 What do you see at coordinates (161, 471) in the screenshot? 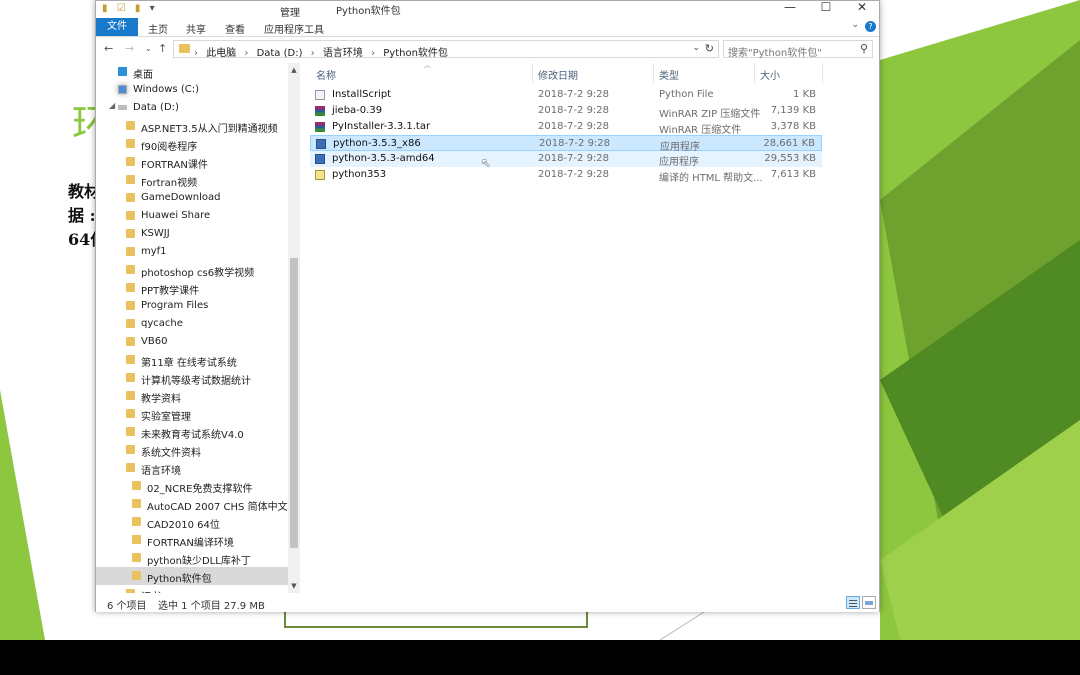
I see `tree-item-label: 语言环境` at bounding box center [161, 471].